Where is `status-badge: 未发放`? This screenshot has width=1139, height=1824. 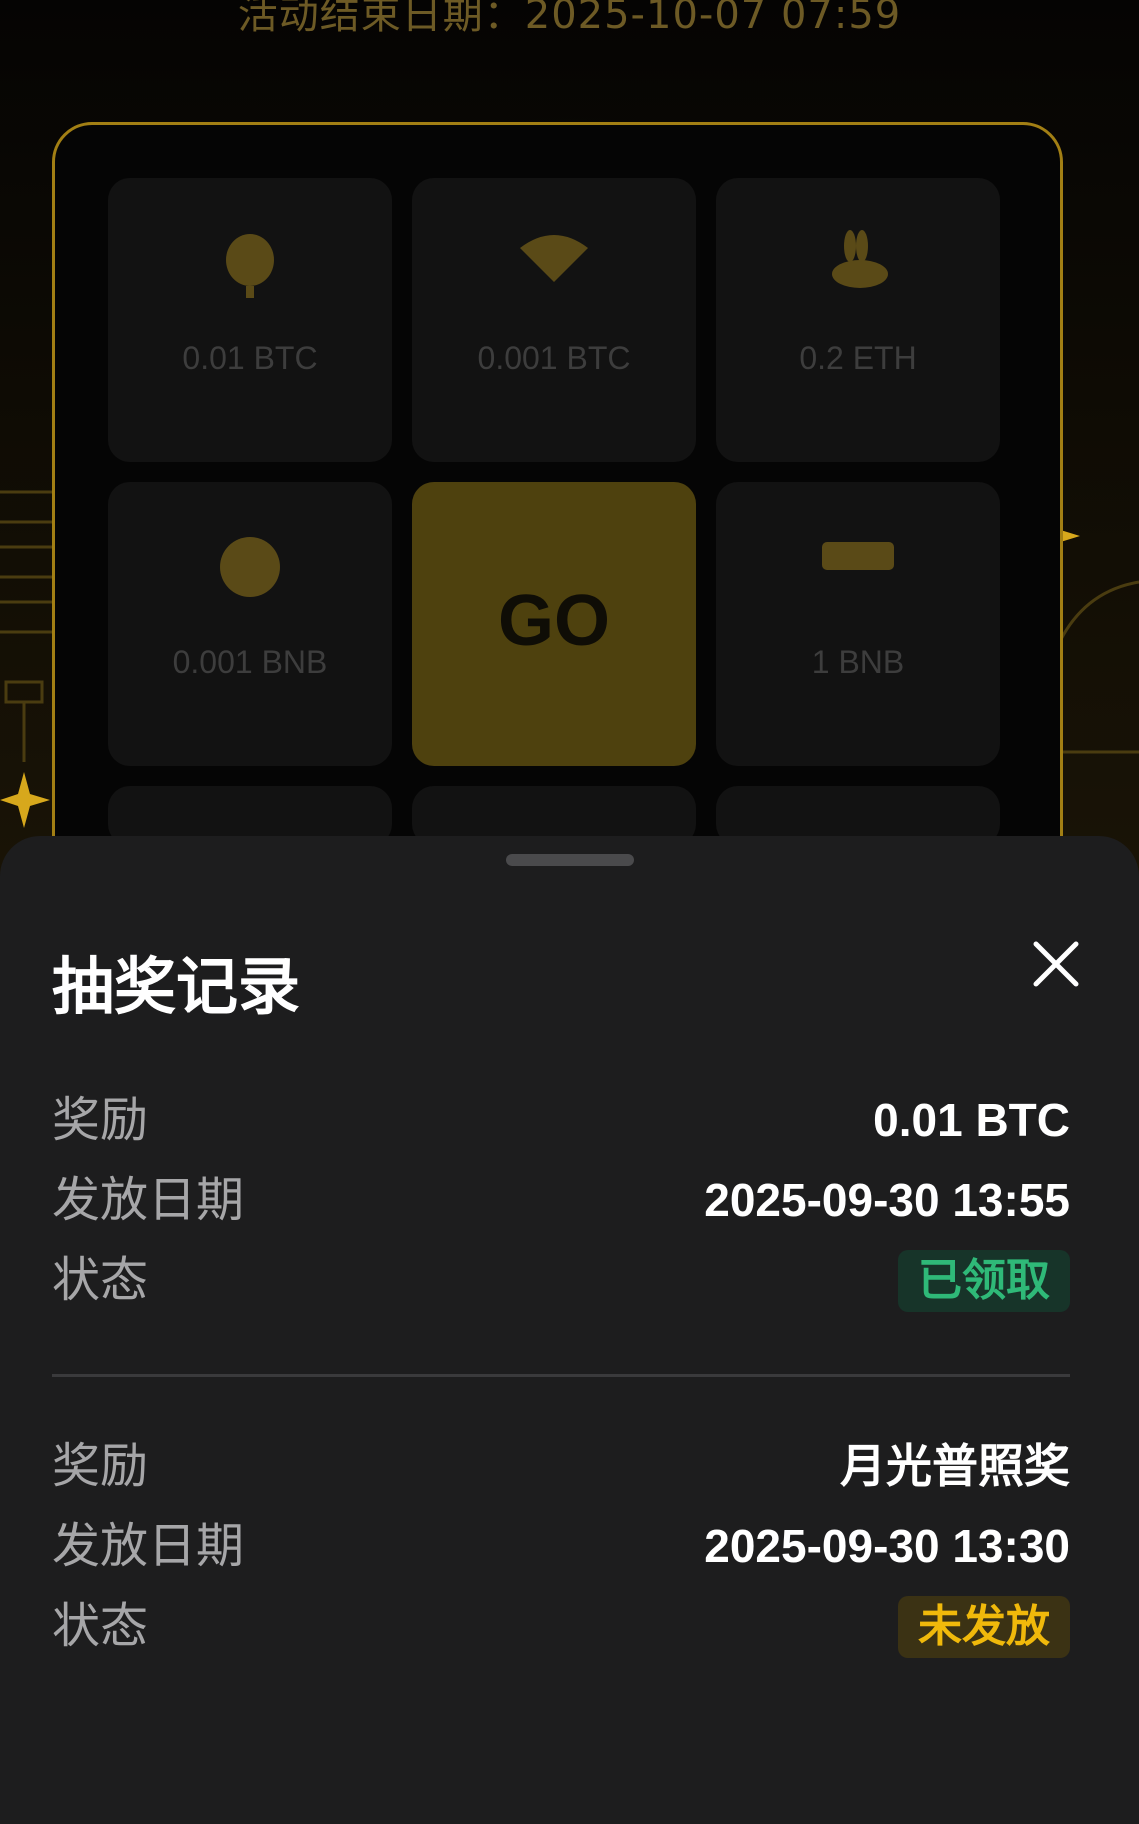
status-badge: 未发放 is located at coordinates (984, 1627).